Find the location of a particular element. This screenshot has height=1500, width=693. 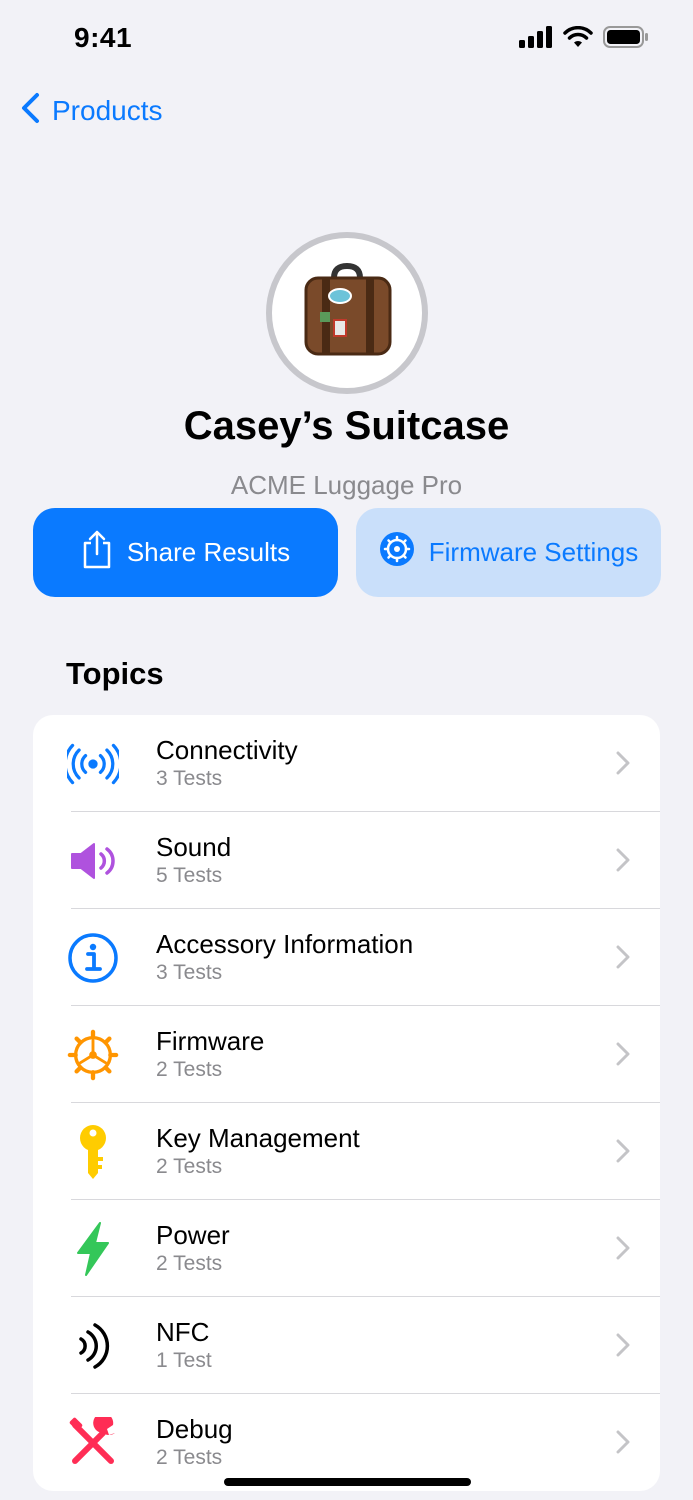

key-icon is located at coordinates (93, 1152).